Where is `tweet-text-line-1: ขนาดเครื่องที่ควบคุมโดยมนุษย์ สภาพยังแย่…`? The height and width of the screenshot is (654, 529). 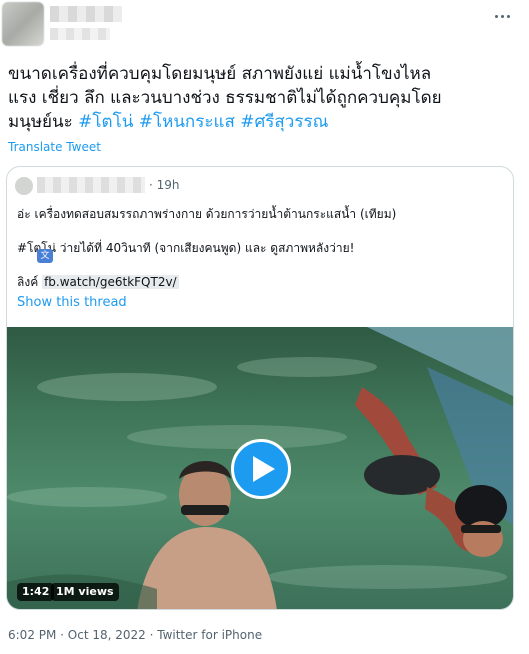
tweet-text-line-1: ขนาดเครื่องที่ควบคุมโดยมนุษย์ สภาพยังแย่… is located at coordinates (220, 74).